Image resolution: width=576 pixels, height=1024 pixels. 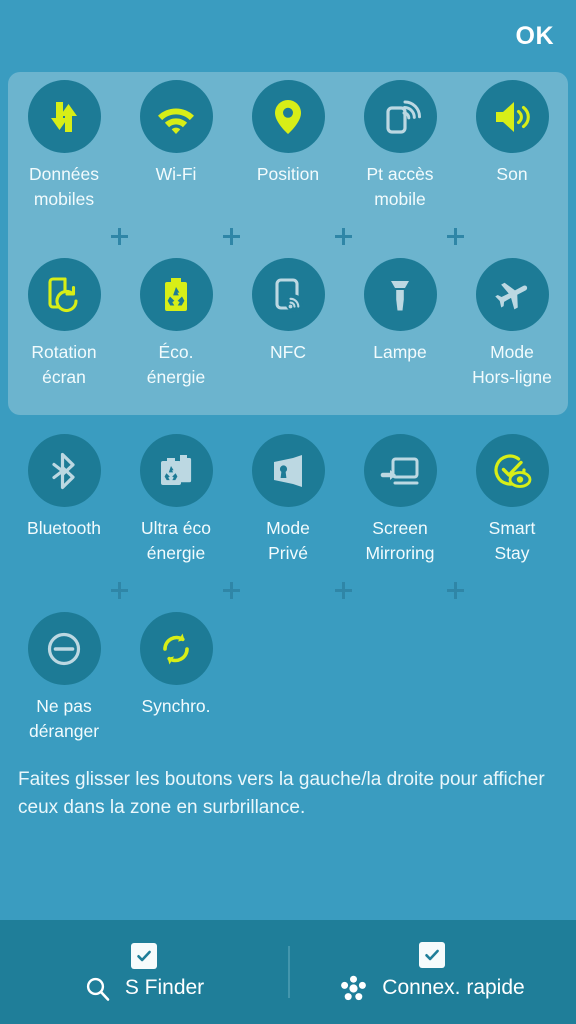 I want to click on tile-bluetooth: Bluetooth, so click(x=64, y=500).